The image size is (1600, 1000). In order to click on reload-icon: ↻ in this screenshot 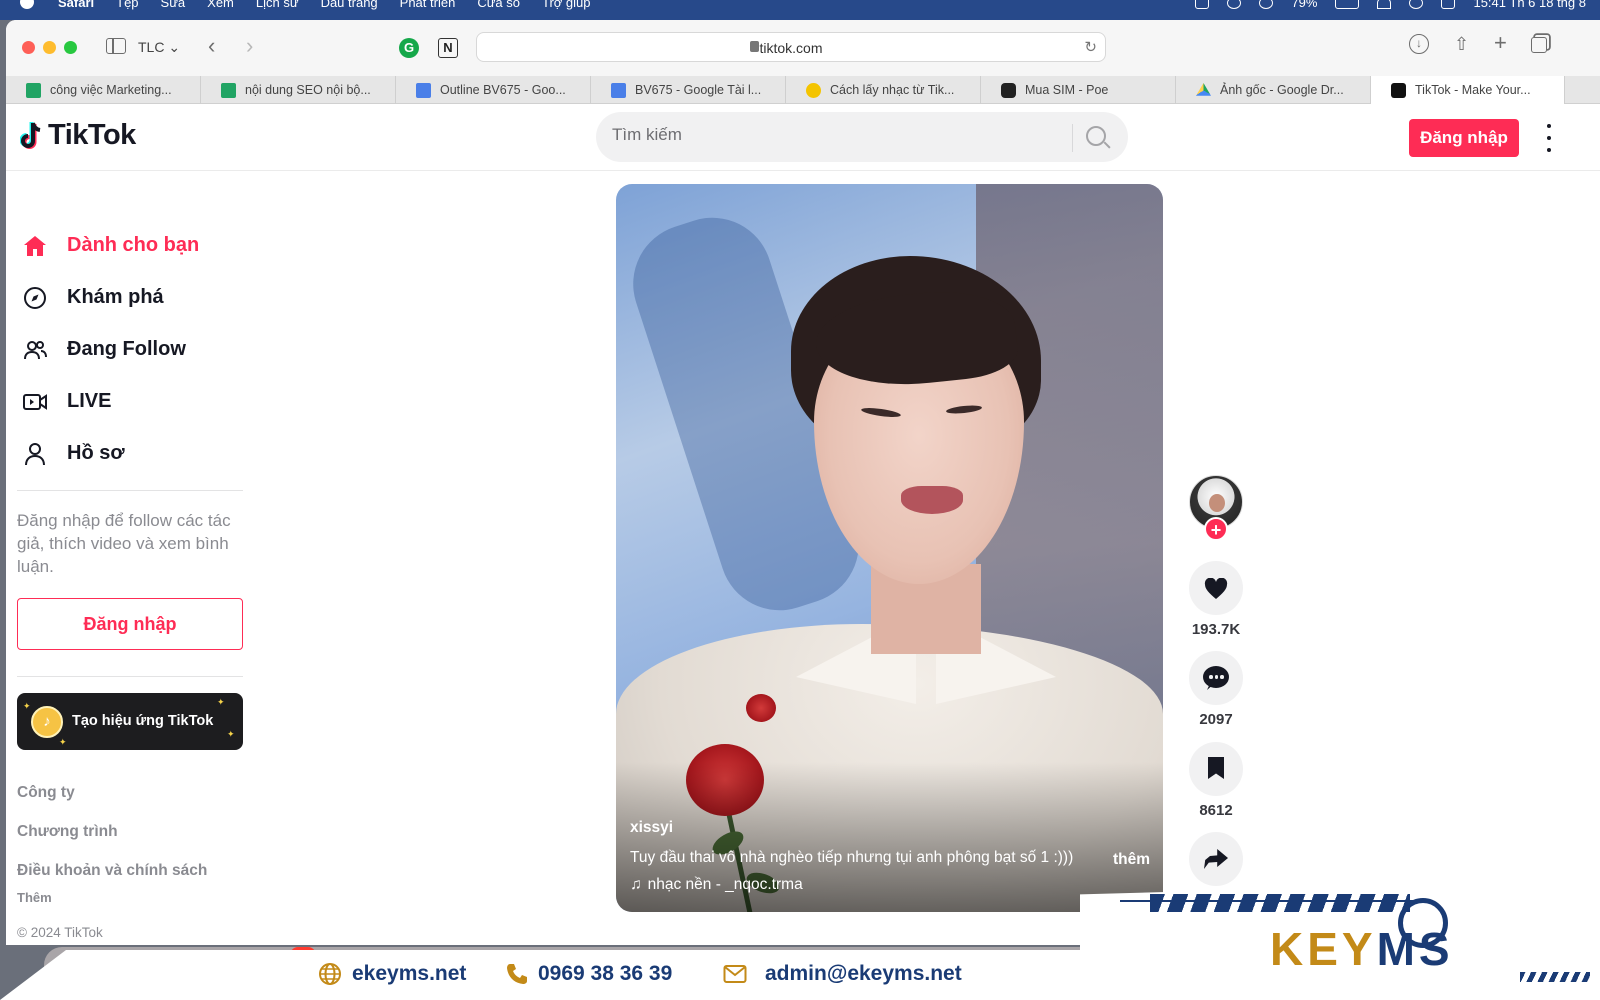, I will do `click(1090, 47)`.